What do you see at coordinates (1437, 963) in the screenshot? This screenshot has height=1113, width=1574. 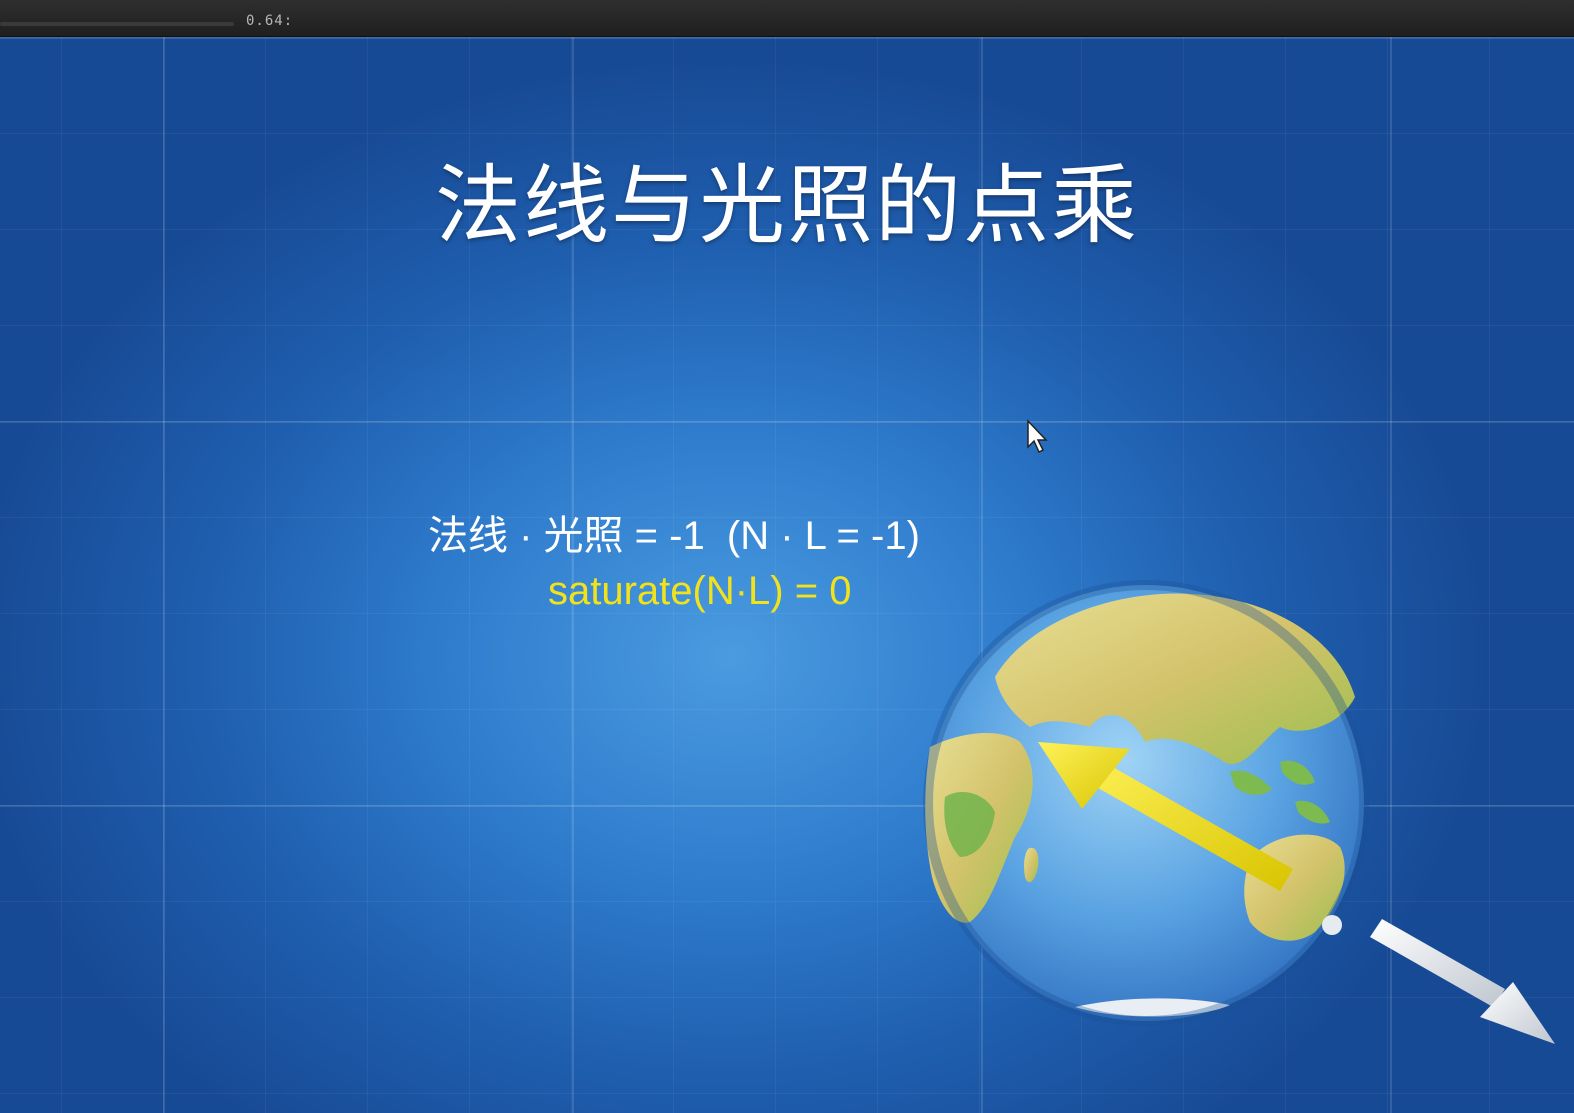 I see `light-arrow-shaft` at bounding box center [1437, 963].